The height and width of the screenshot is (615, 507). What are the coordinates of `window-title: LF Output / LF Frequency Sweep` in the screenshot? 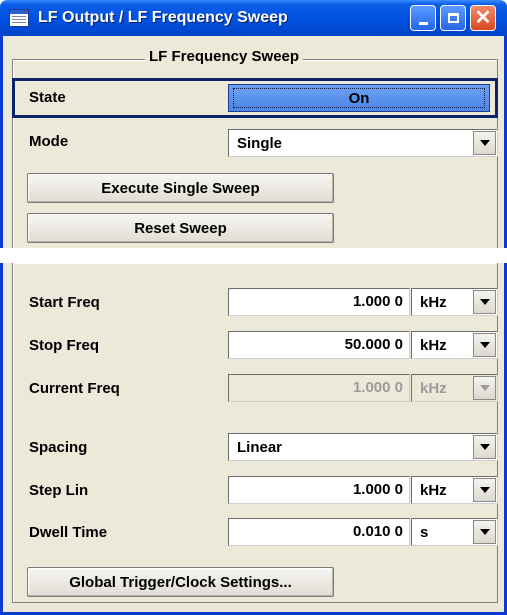 It's located at (163, 17).